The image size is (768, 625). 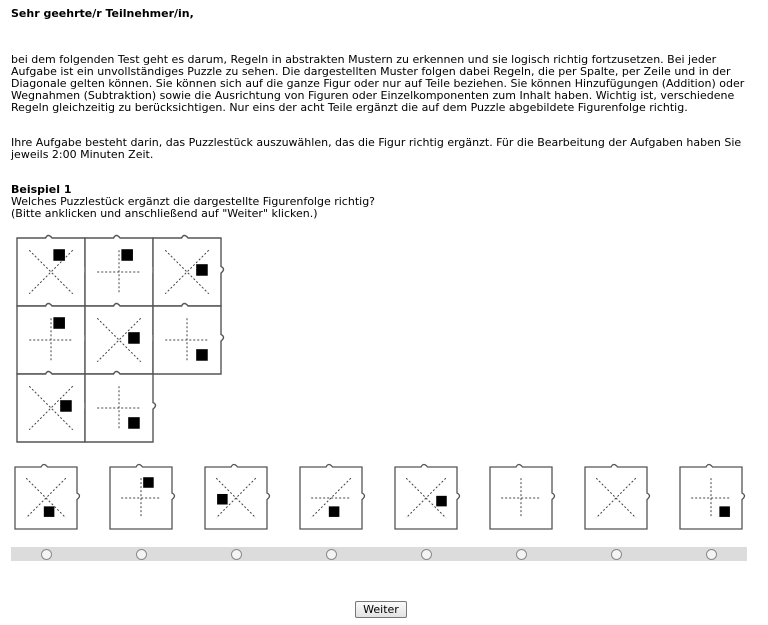 What do you see at coordinates (380, 496) in the screenshot?
I see `answer-options` at bounding box center [380, 496].